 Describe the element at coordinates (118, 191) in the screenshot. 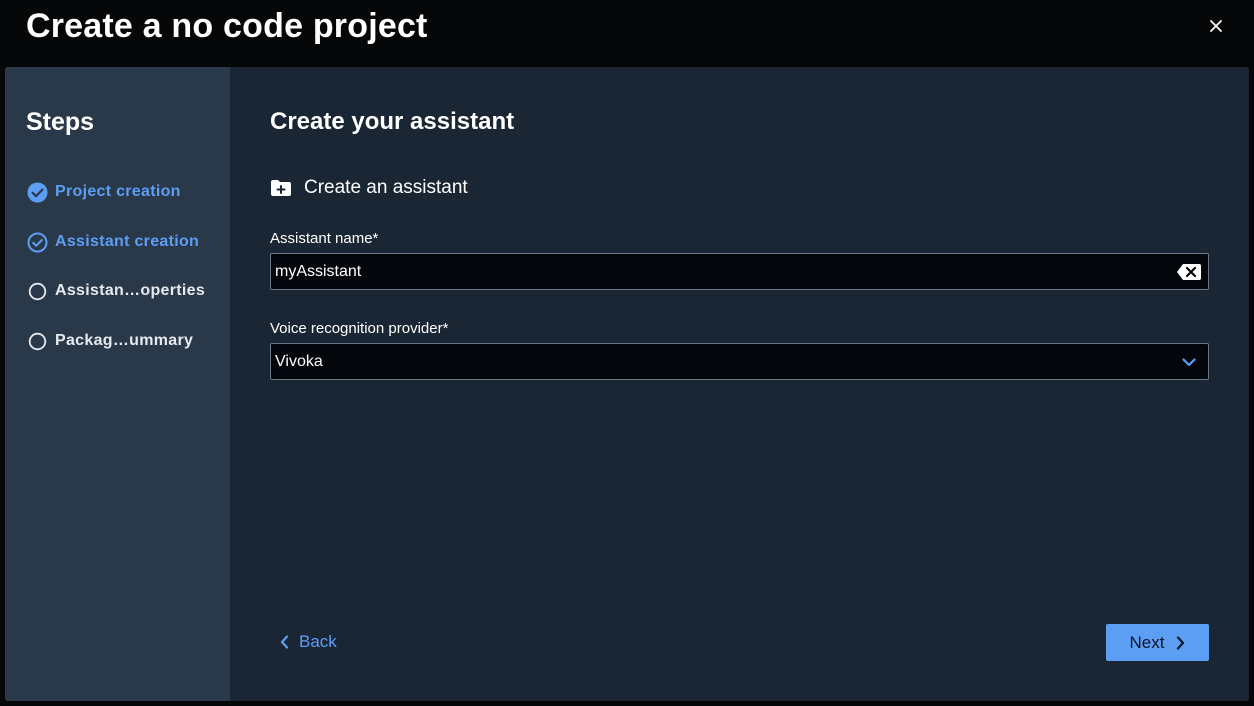

I see `step-label: Project creation` at that location.